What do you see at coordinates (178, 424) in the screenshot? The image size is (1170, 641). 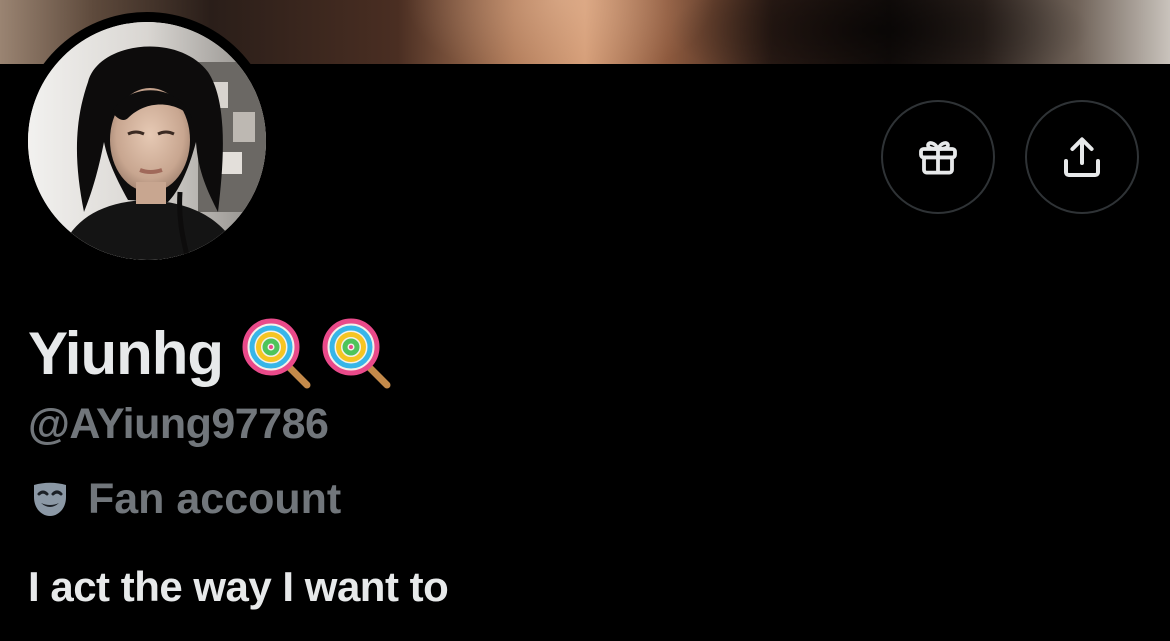 I see `user-handle: @AYiung97786` at bounding box center [178, 424].